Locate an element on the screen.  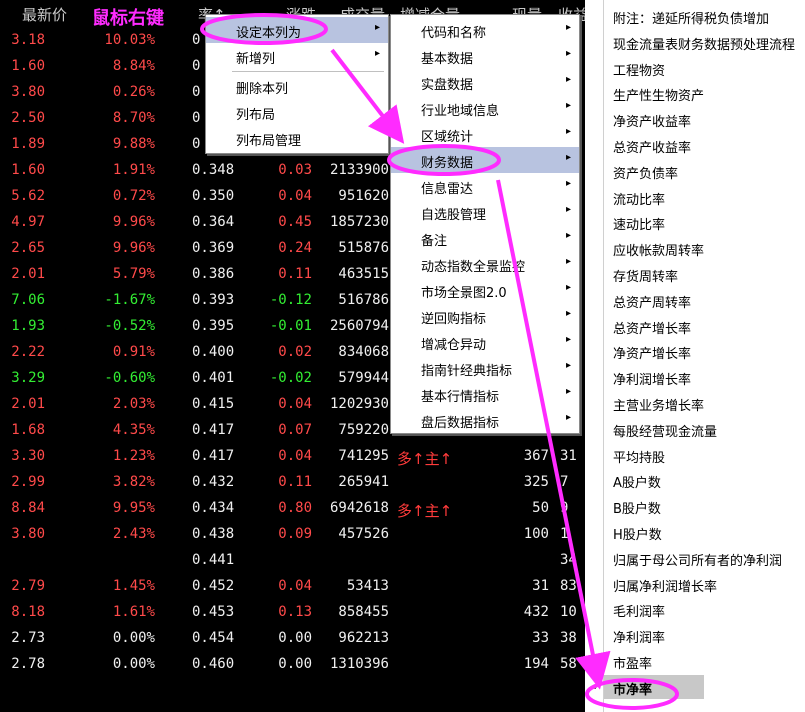
finance-item: 平均持股 is located at coordinates (639, 456).